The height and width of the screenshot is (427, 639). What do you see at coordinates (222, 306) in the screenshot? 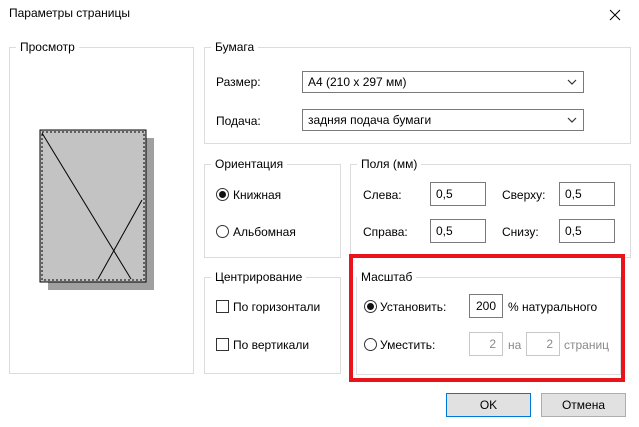
I see `center-horizontal-checkbox` at bounding box center [222, 306].